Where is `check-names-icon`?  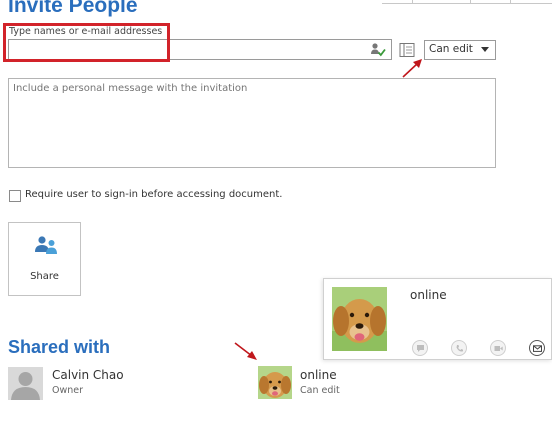 check-names-icon is located at coordinates (378, 50).